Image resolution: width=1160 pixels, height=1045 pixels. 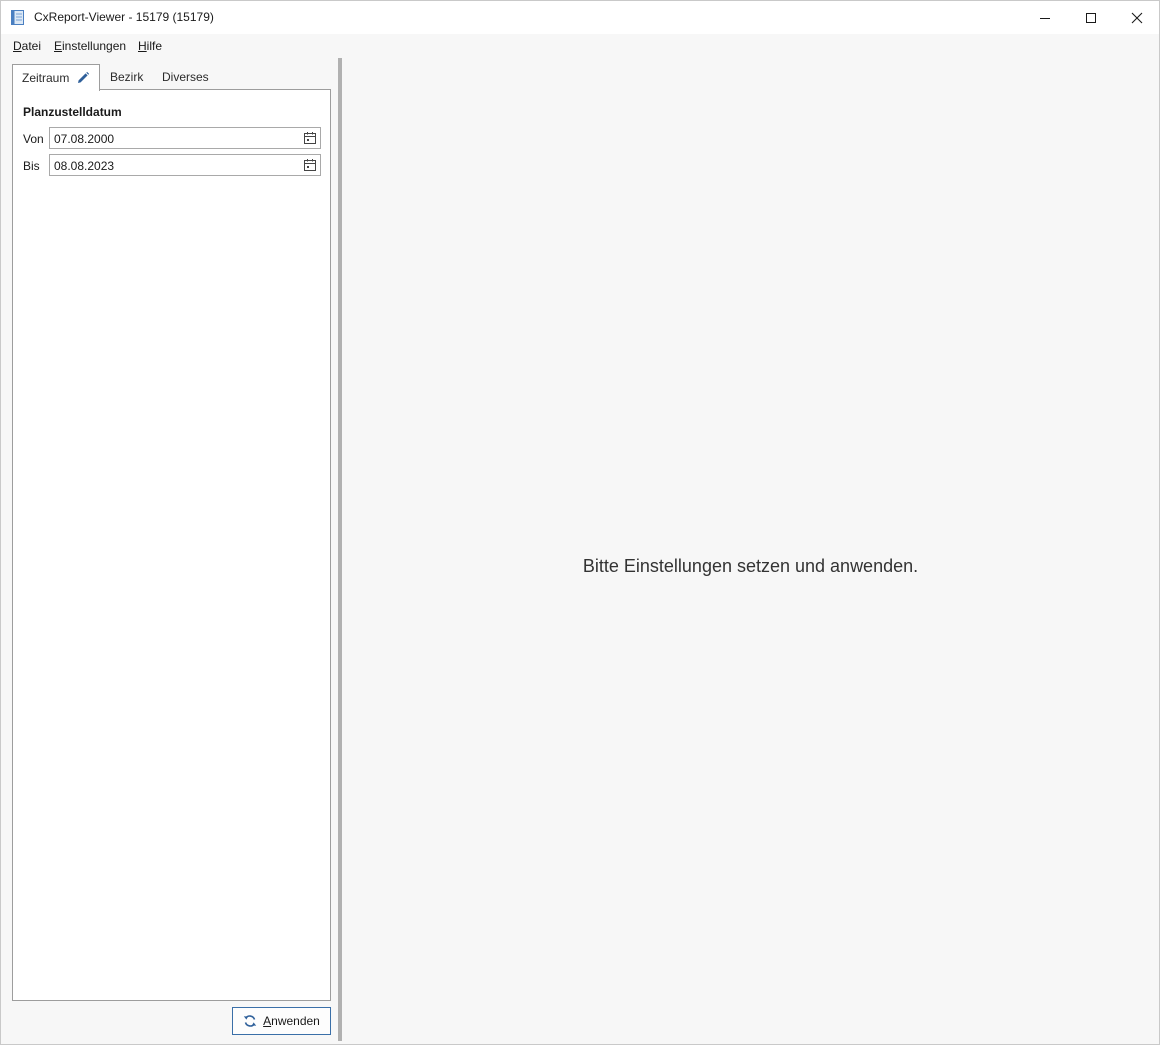 What do you see at coordinates (72, 112) in the screenshot?
I see `section-title: Planzustelldatum` at bounding box center [72, 112].